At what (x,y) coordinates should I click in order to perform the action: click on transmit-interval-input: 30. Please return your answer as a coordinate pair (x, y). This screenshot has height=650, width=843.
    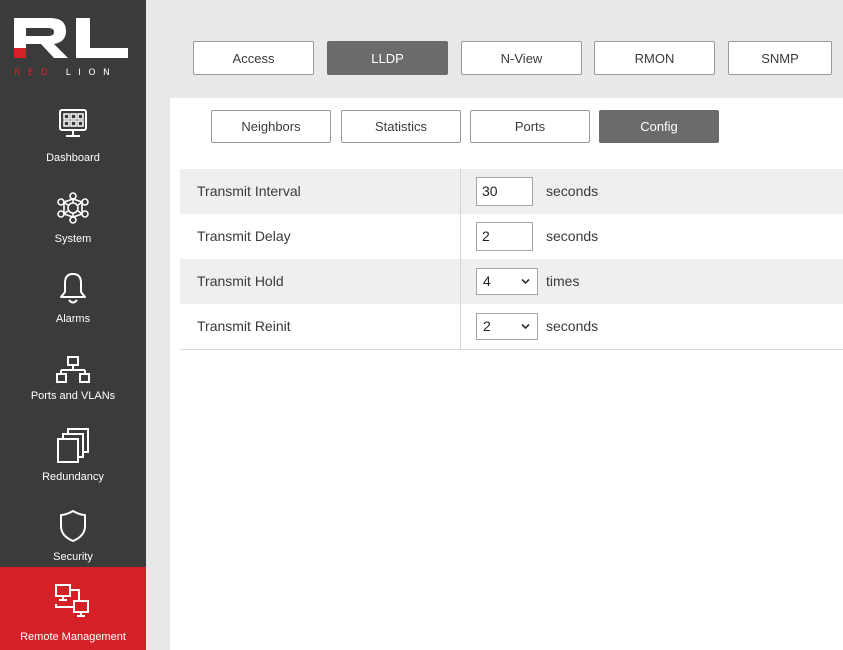
    Looking at the image, I should click on (504, 191).